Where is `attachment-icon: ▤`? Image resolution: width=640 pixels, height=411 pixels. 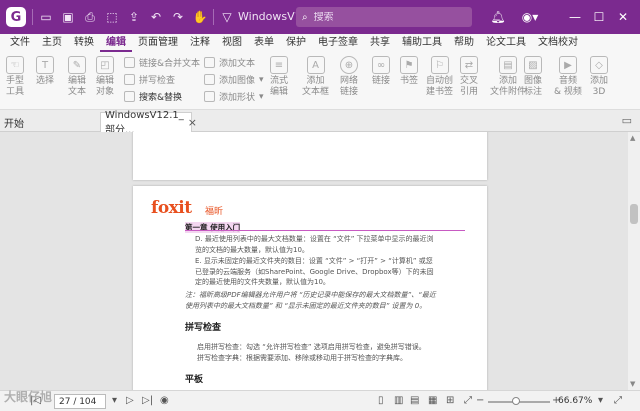
attachment-icon: ▤ is located at coordinates (508, 65).